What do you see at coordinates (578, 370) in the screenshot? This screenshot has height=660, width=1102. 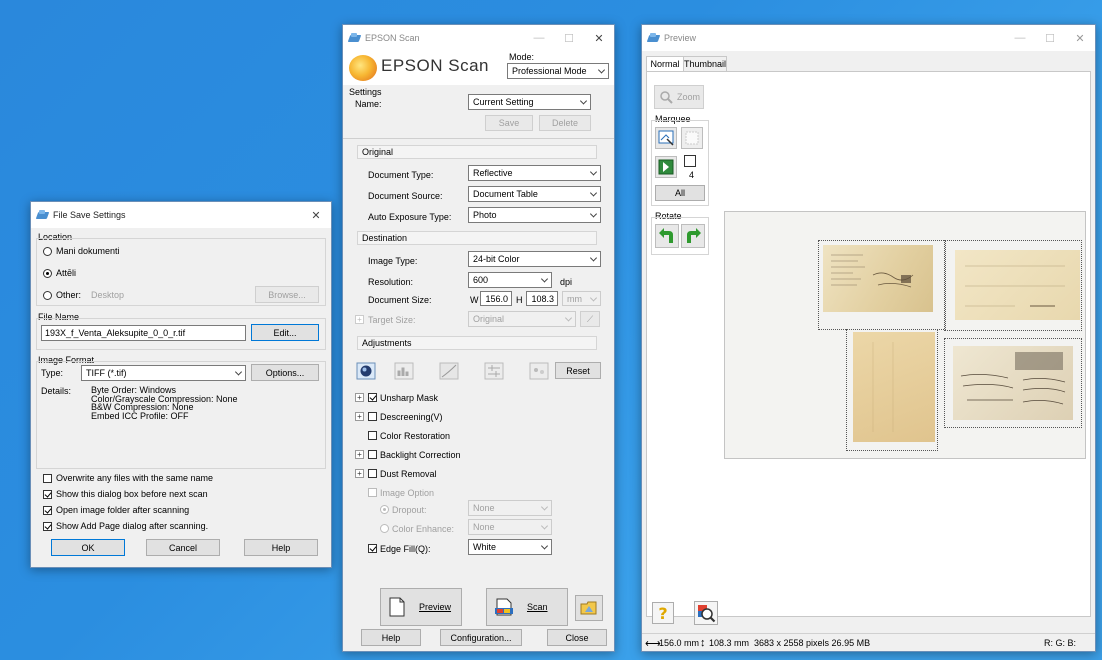 I see `reset-button: Reset` at bounding box center [578, 370].